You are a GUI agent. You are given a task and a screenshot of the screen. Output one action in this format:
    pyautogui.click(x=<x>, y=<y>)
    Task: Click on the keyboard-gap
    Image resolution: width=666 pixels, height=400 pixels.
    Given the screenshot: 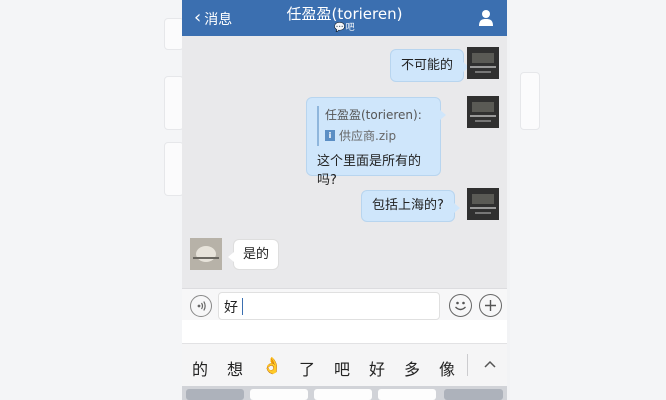 What is the action you would take?
    pyautogui.click(x=344, y=331)
    